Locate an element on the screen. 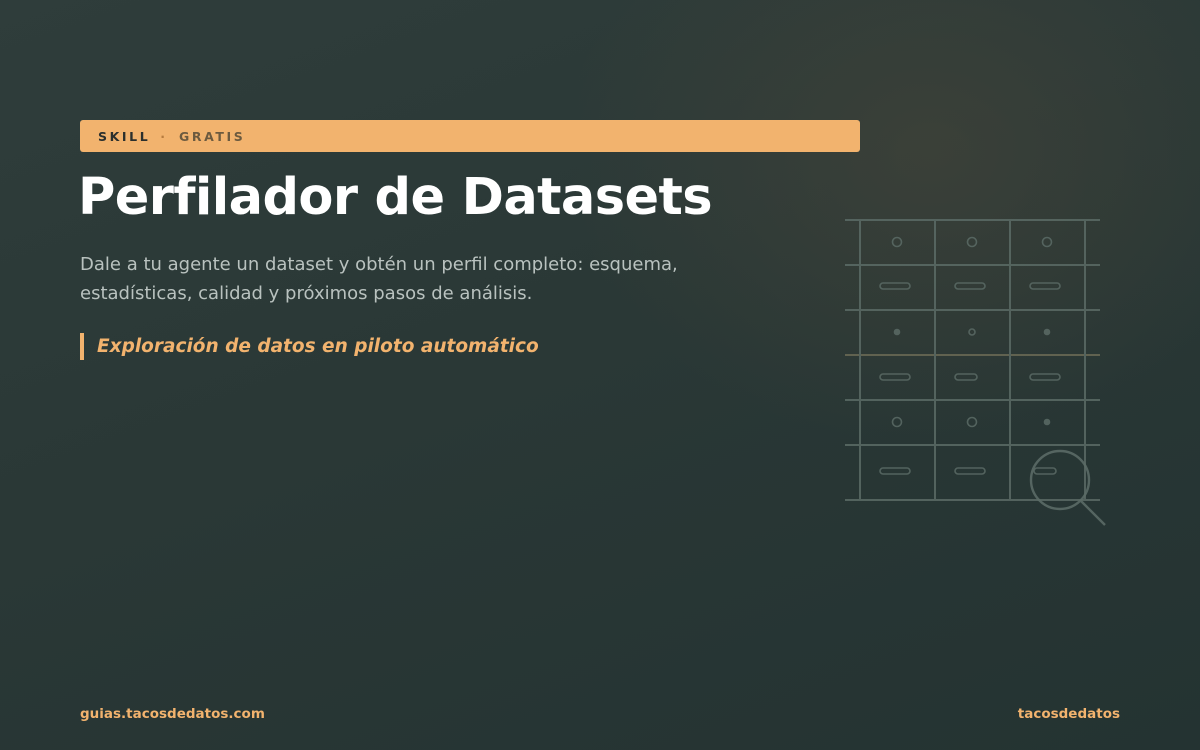  page-title: Perfilador de Datasets is located at coordinates (395, 197).